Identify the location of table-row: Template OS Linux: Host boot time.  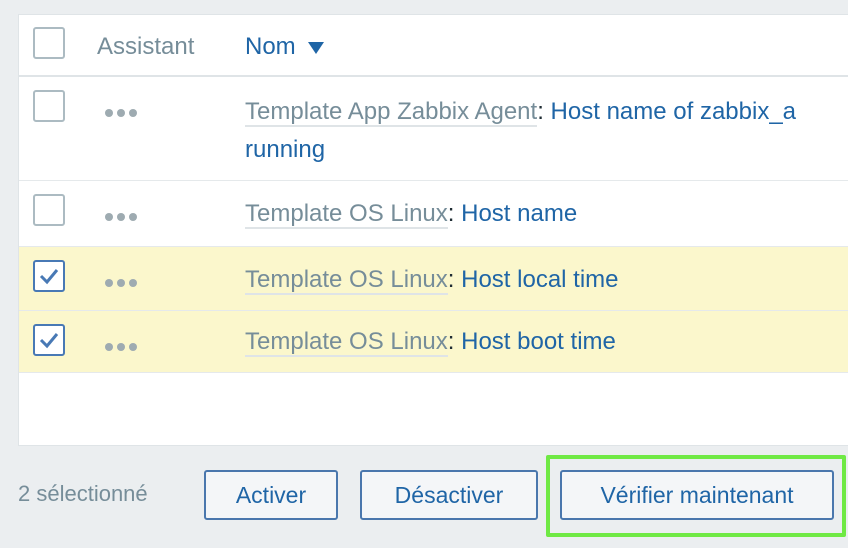
(433, 342).